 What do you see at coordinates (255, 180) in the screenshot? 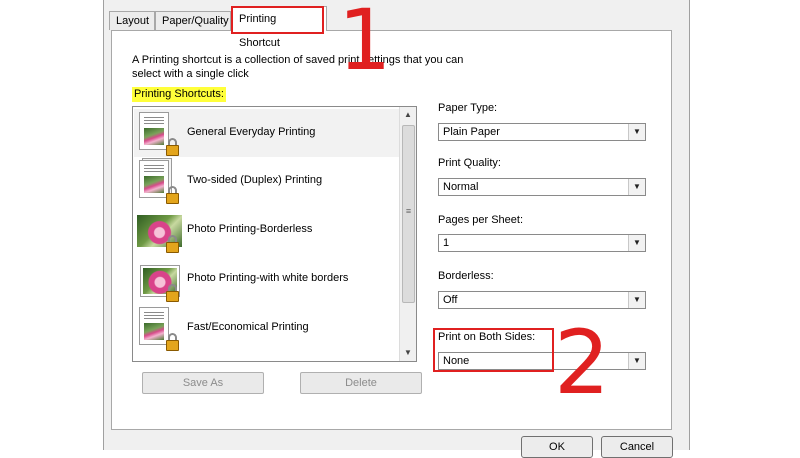
I see `shortcut-label: Two-sided (Duplex) Printing` at bounding box center [255, 180].